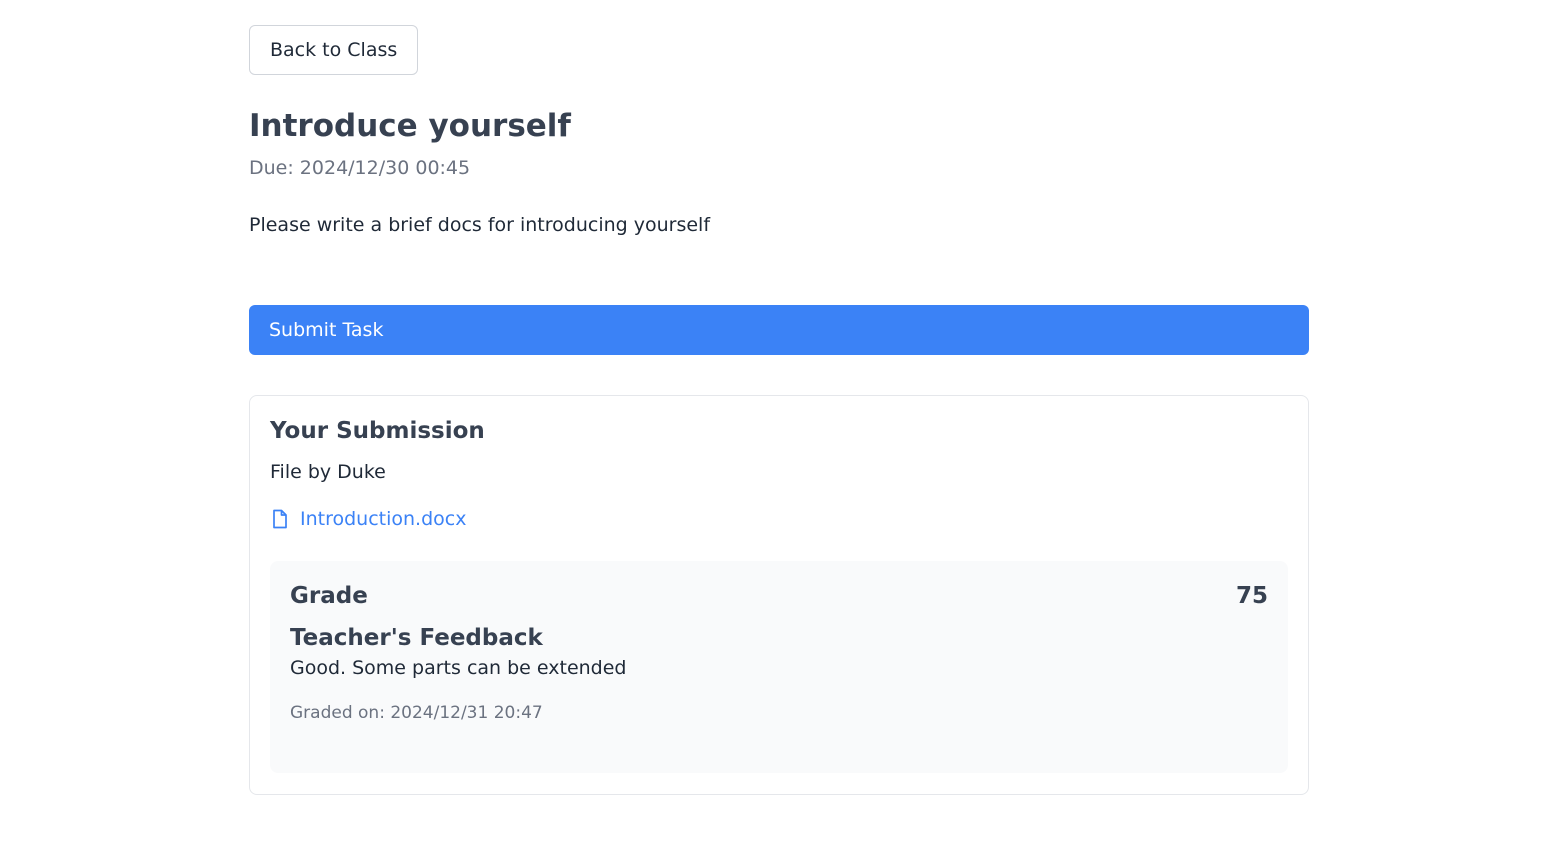 Image resolution: width=1552 pixels, height=844 pixels. Describe the element at coordinates (280, 519) in the screenshot. I see `file-icon` at that location.